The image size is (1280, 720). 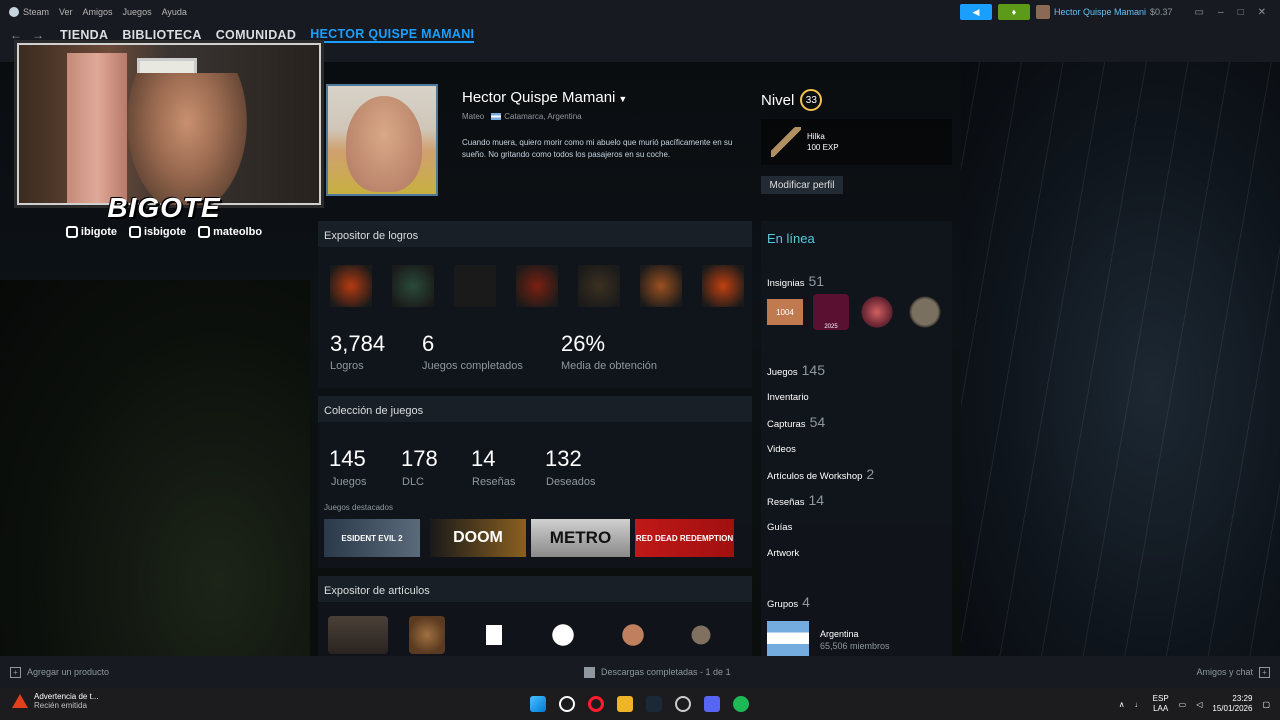 What do you see at coordinates (788, 602) in the screenshot?
I see `sidebar-link-groups: Grupos 4` at bounding box center [788, 602].